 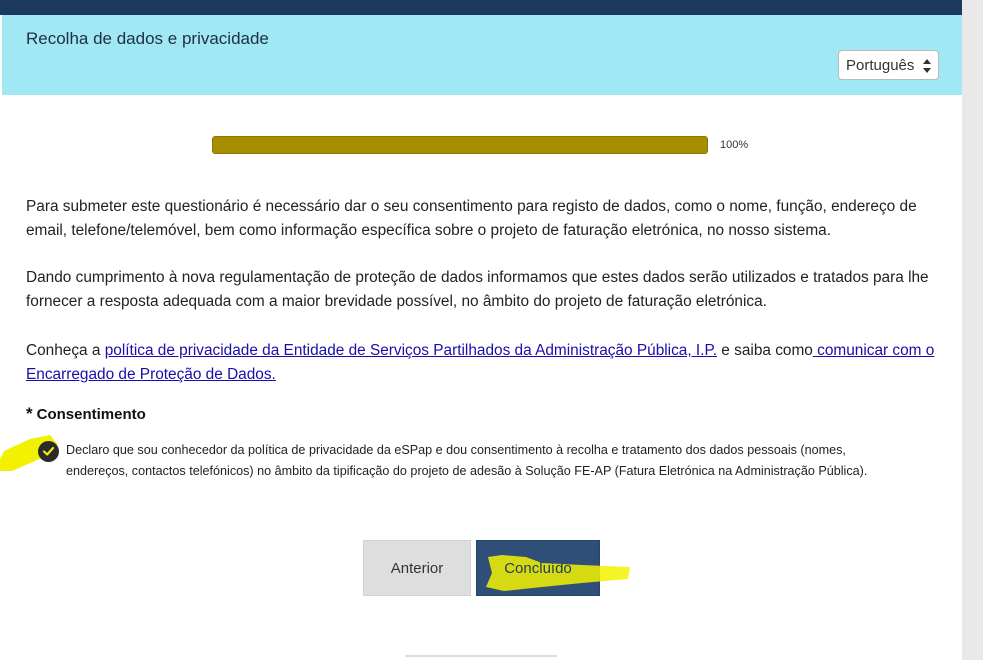 What do you see at coordinates (482, 55) in the screenshot?
I see `header: Recolha de dados e privacidade Português` at bounding box center [482, 55].